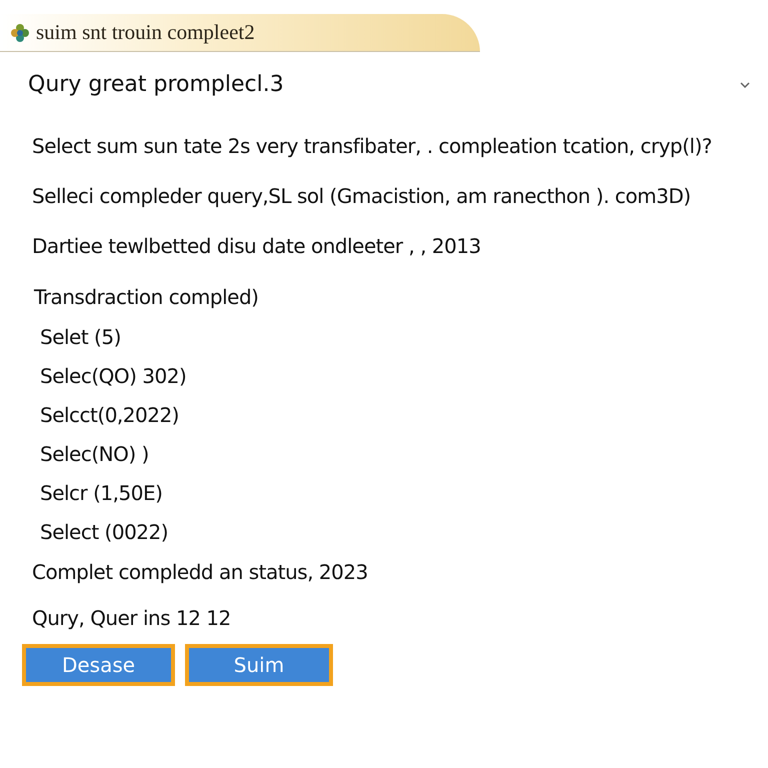 This screenshot has width=768, height=768. I want to click on paragraph: Selleci compleder query,SL sol (Gmacistion, am ranecthon ). com3D), so click(361, 196).